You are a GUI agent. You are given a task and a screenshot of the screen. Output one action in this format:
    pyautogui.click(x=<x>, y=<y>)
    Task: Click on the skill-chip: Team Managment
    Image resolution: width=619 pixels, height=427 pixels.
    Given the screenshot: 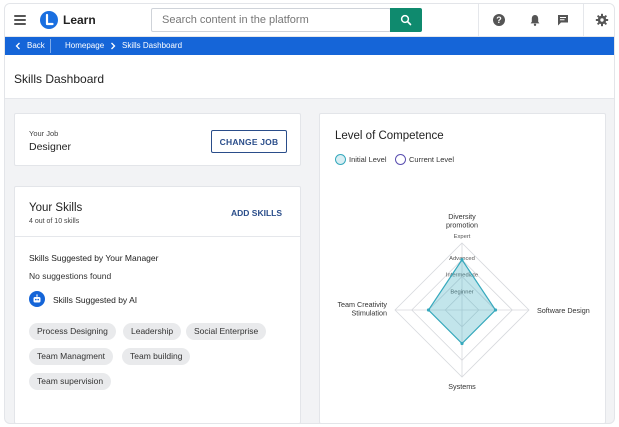 What is the action you would take?
    pyautogui.click(x=71, y=356)
    